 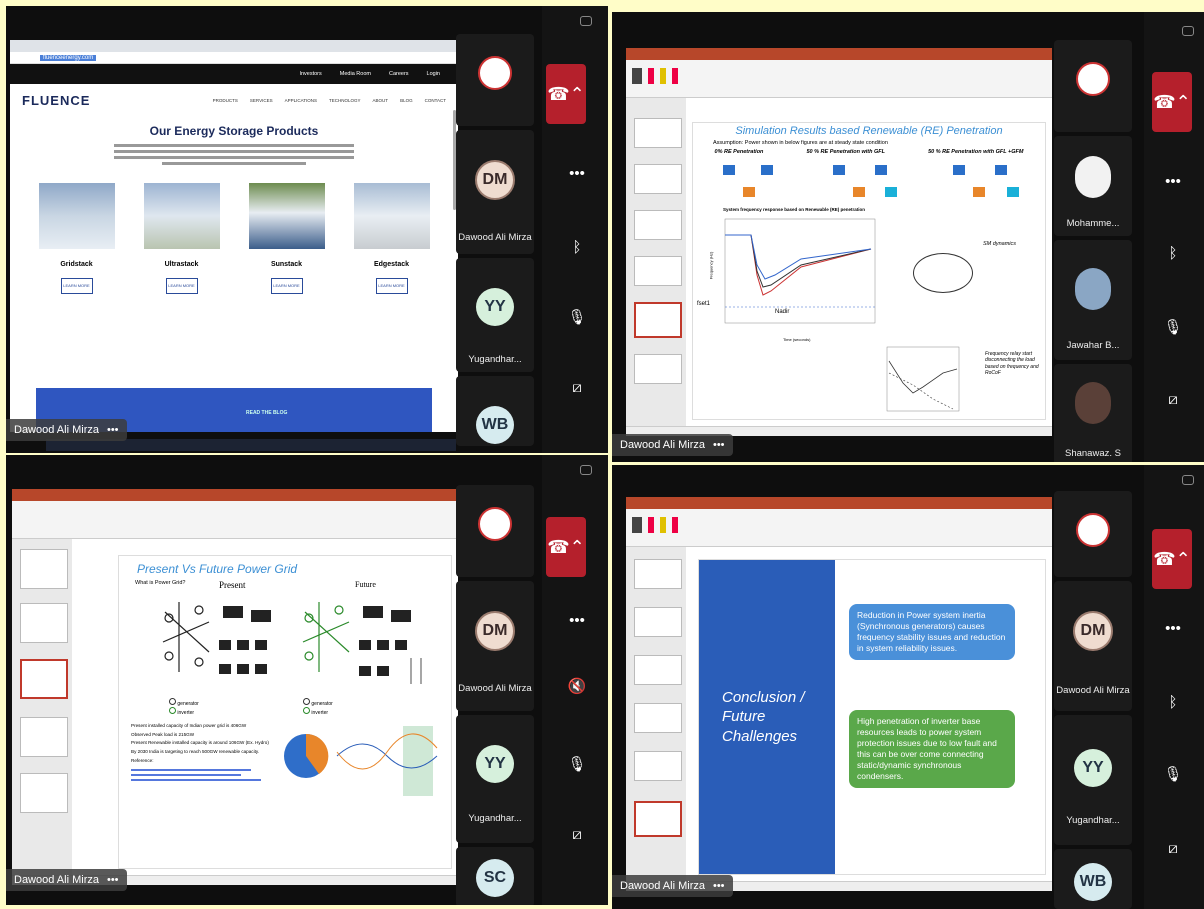 I want to click on frequency-waveform-chart, so click(x=388, y=761).